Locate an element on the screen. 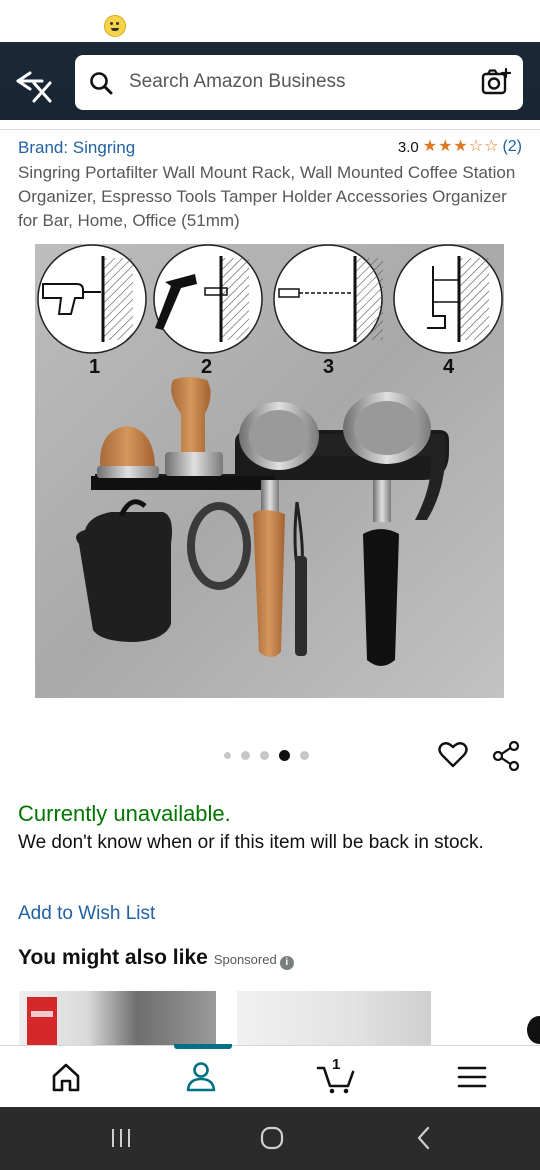  back-icon is located at coordinates (424, 1140).